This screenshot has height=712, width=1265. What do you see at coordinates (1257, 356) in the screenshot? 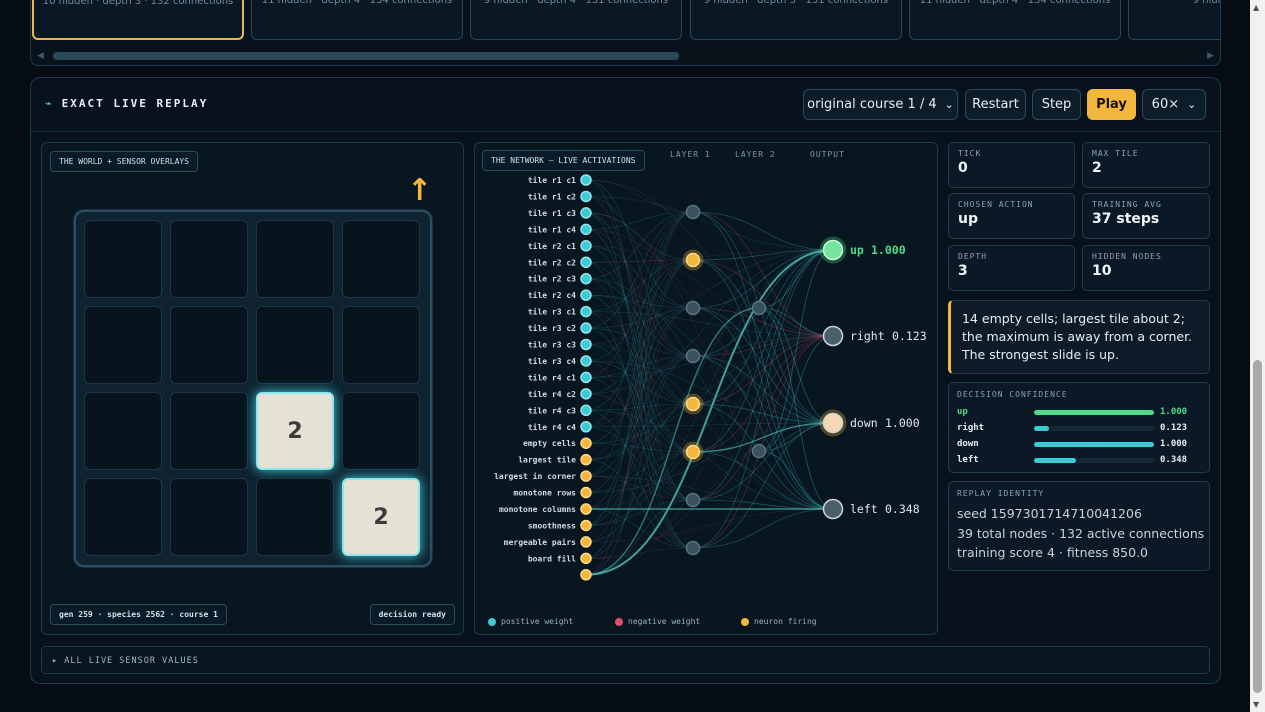
I see `page-scrollbar: ▲ ▼` at bounding box center [1257, 356].